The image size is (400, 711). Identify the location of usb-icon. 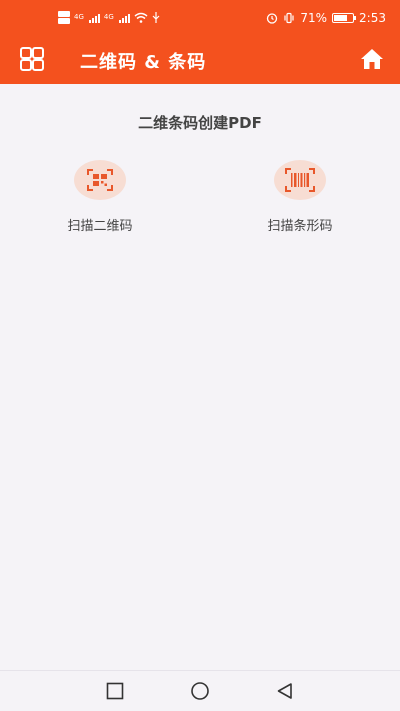
(156, 17).